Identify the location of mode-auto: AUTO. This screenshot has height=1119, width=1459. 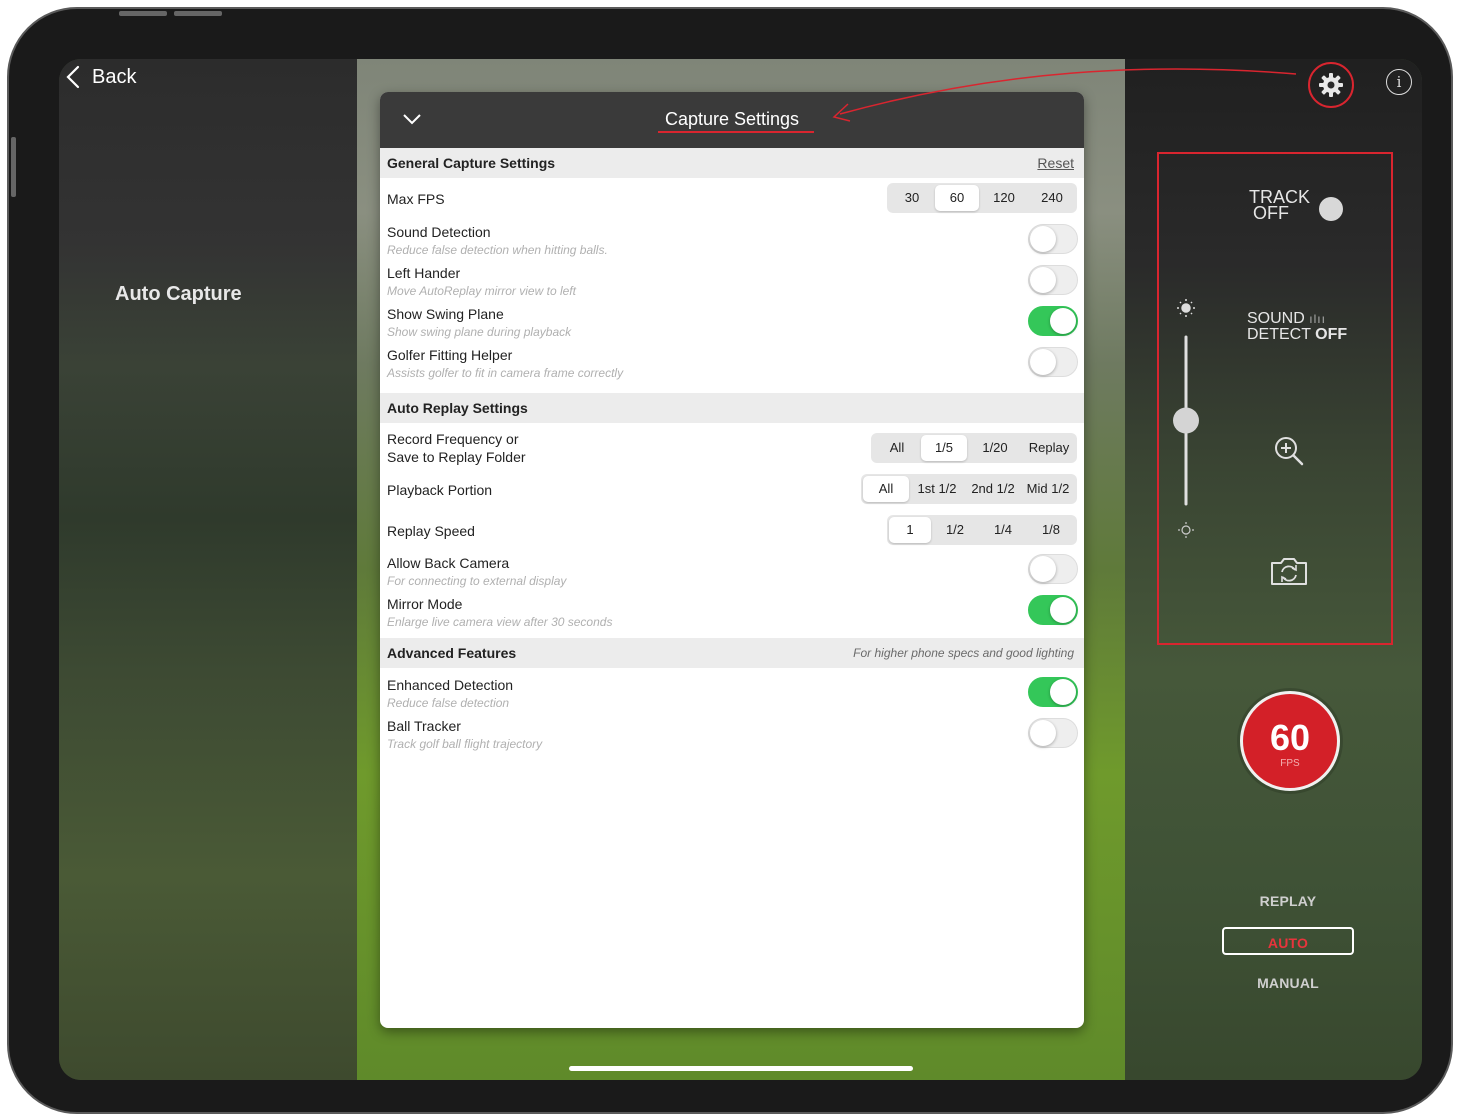
(1288, 941).